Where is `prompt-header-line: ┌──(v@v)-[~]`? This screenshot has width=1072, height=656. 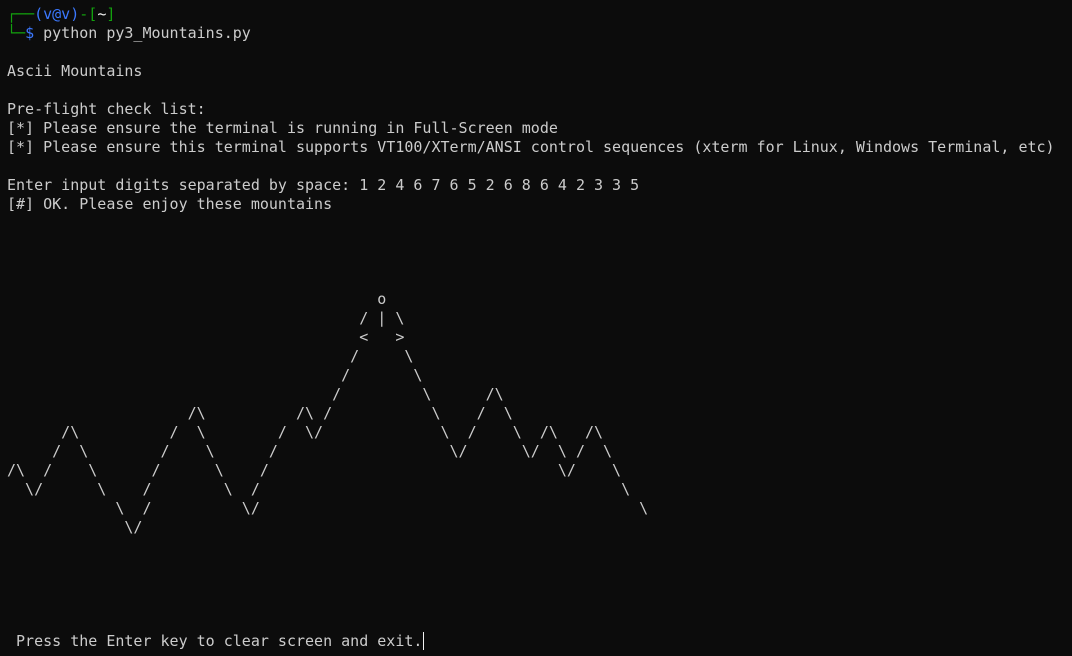 prompt-header-line: ┌──(v@v)-[~] is located at coordinates (61, 14).